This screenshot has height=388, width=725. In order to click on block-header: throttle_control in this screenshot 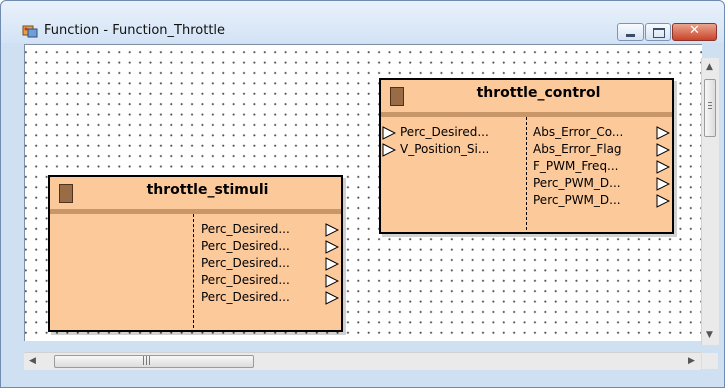, I will do `click(526, 96)`.